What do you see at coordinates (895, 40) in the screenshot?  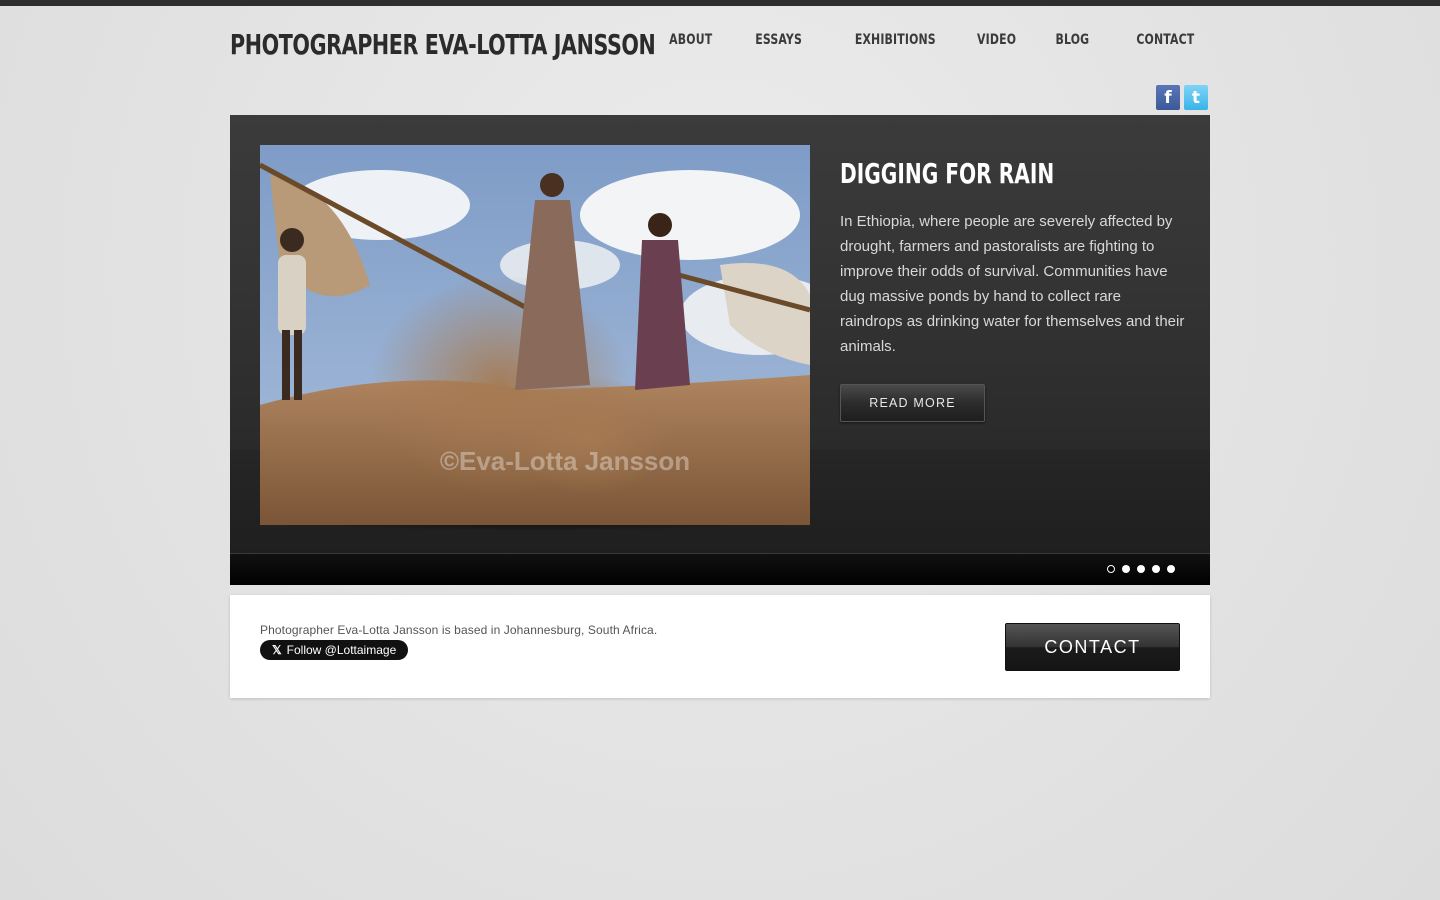 I see `nav-exhibitions: Exhibitions` at bounding box center [895, 40].